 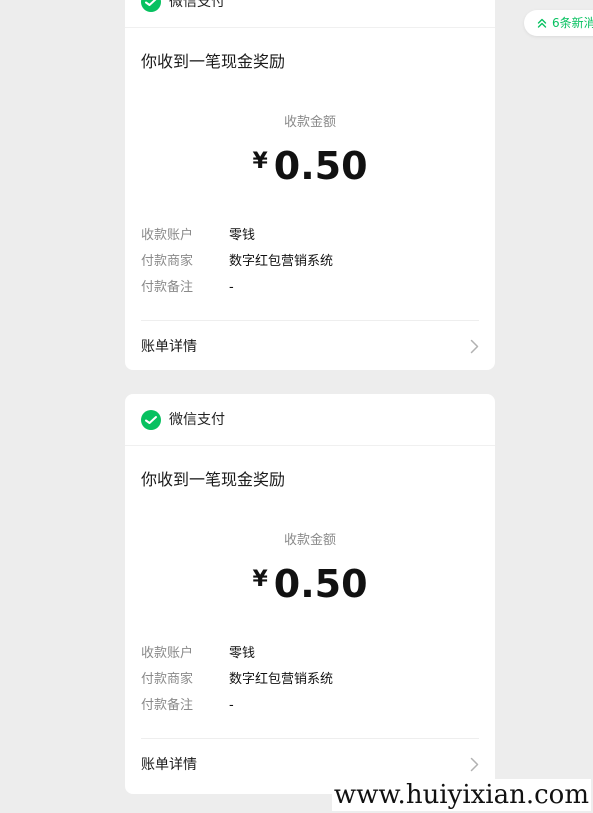 I want to click on watermark: www.huiyixian.com, so click(x=461, y=795).